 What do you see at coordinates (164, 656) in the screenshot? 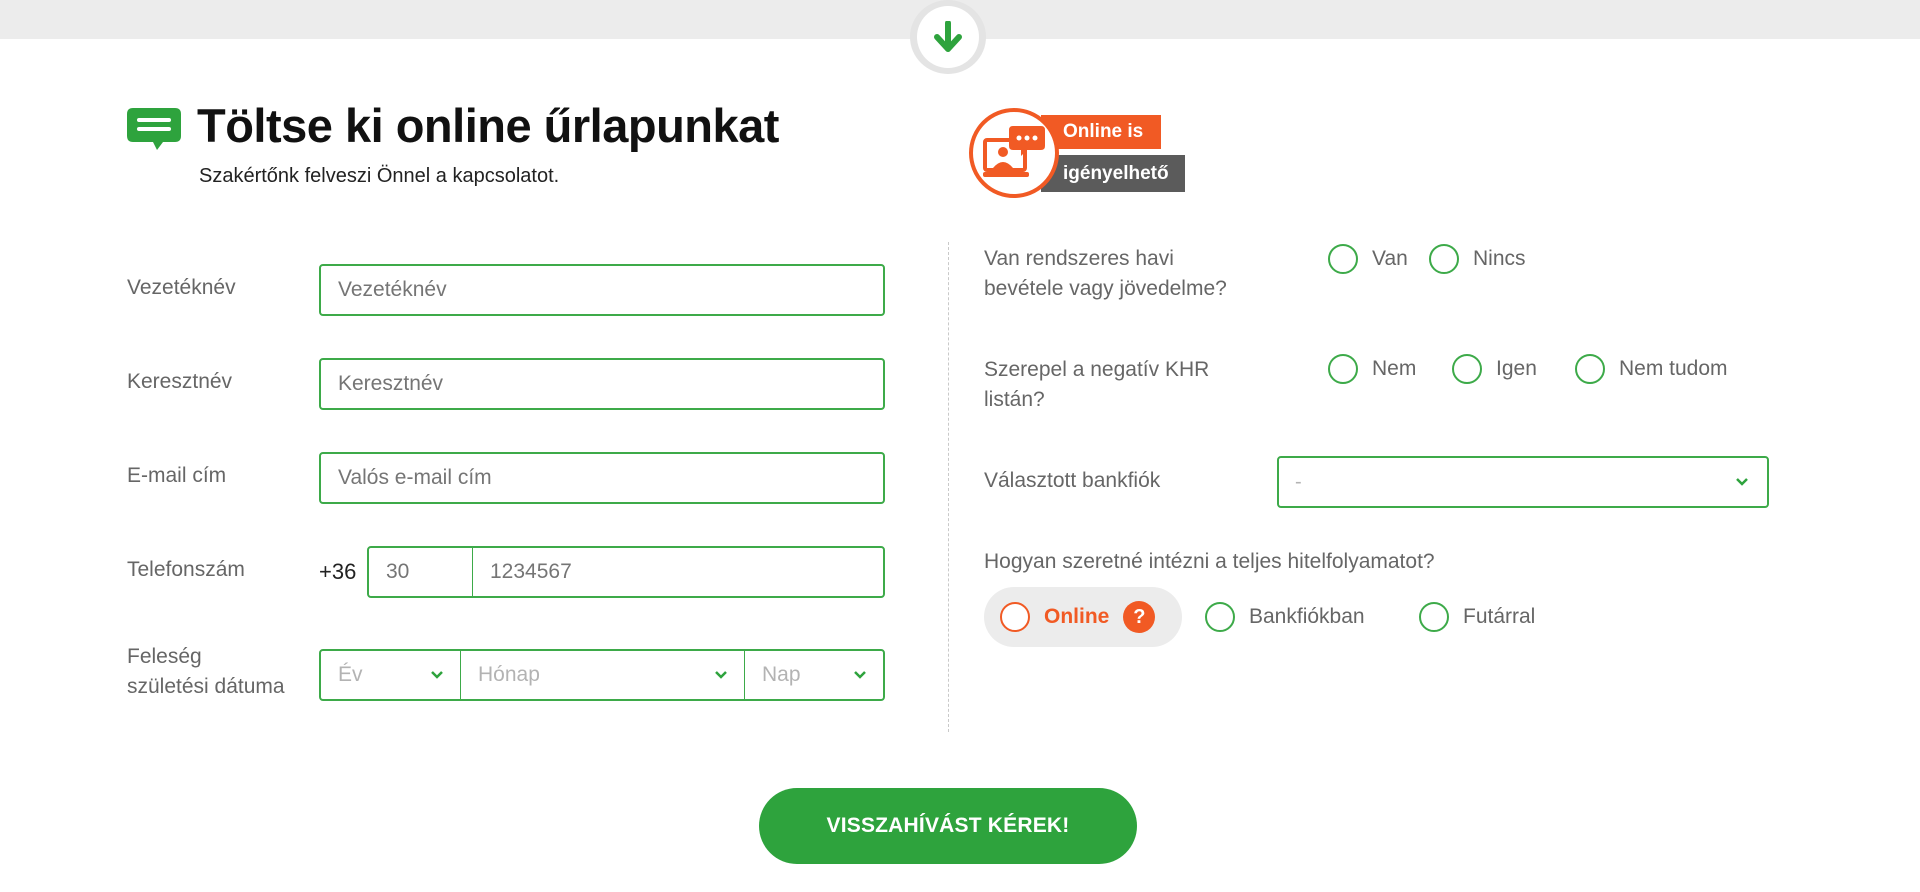
I see `spouse-birth-label-line1: Feleség` at bounding box center [164, 656].